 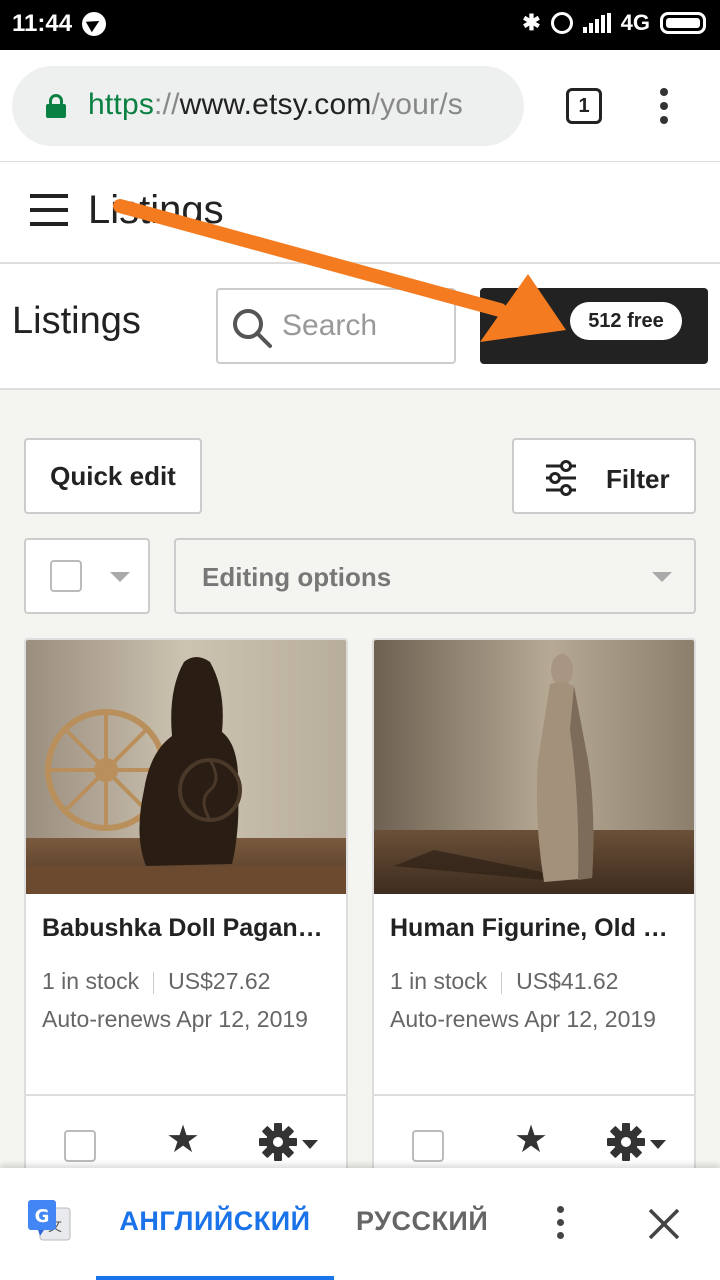 What do you see at coordinates (76, 321) in the screenshot?
I see `page-title: Listings` at bounding box center [76, 321].